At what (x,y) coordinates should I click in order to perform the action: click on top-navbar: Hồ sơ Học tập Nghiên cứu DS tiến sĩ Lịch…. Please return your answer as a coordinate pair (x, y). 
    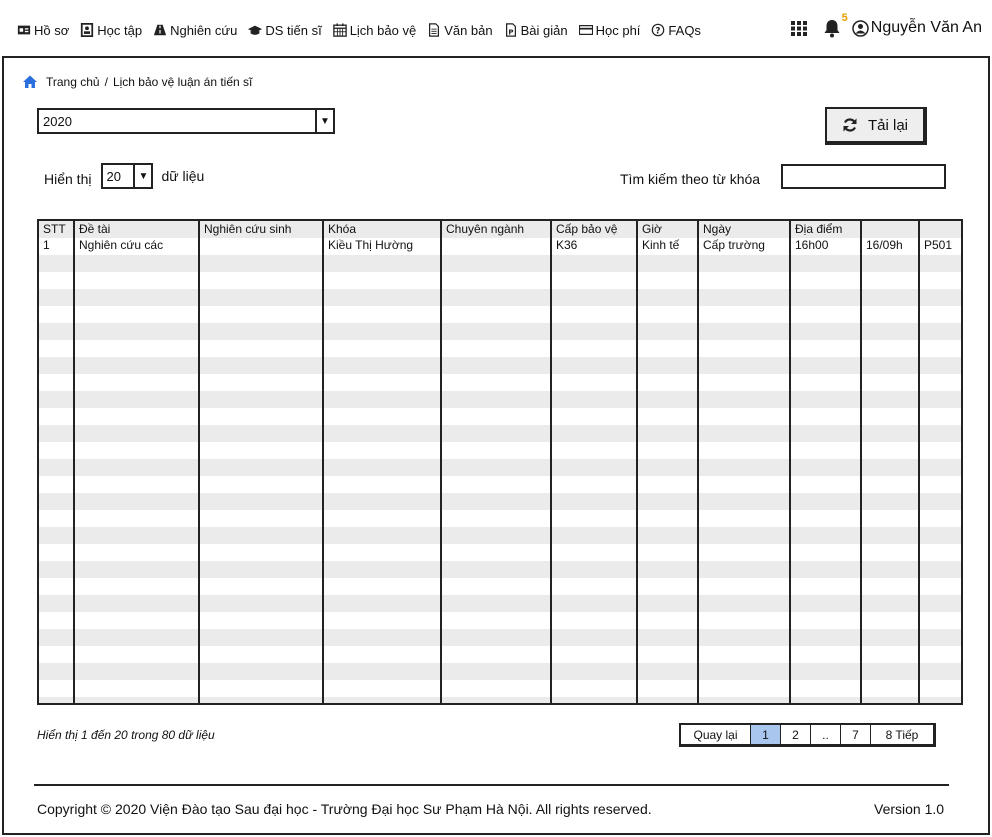
    Looking at the image, I should click on (496, 30).